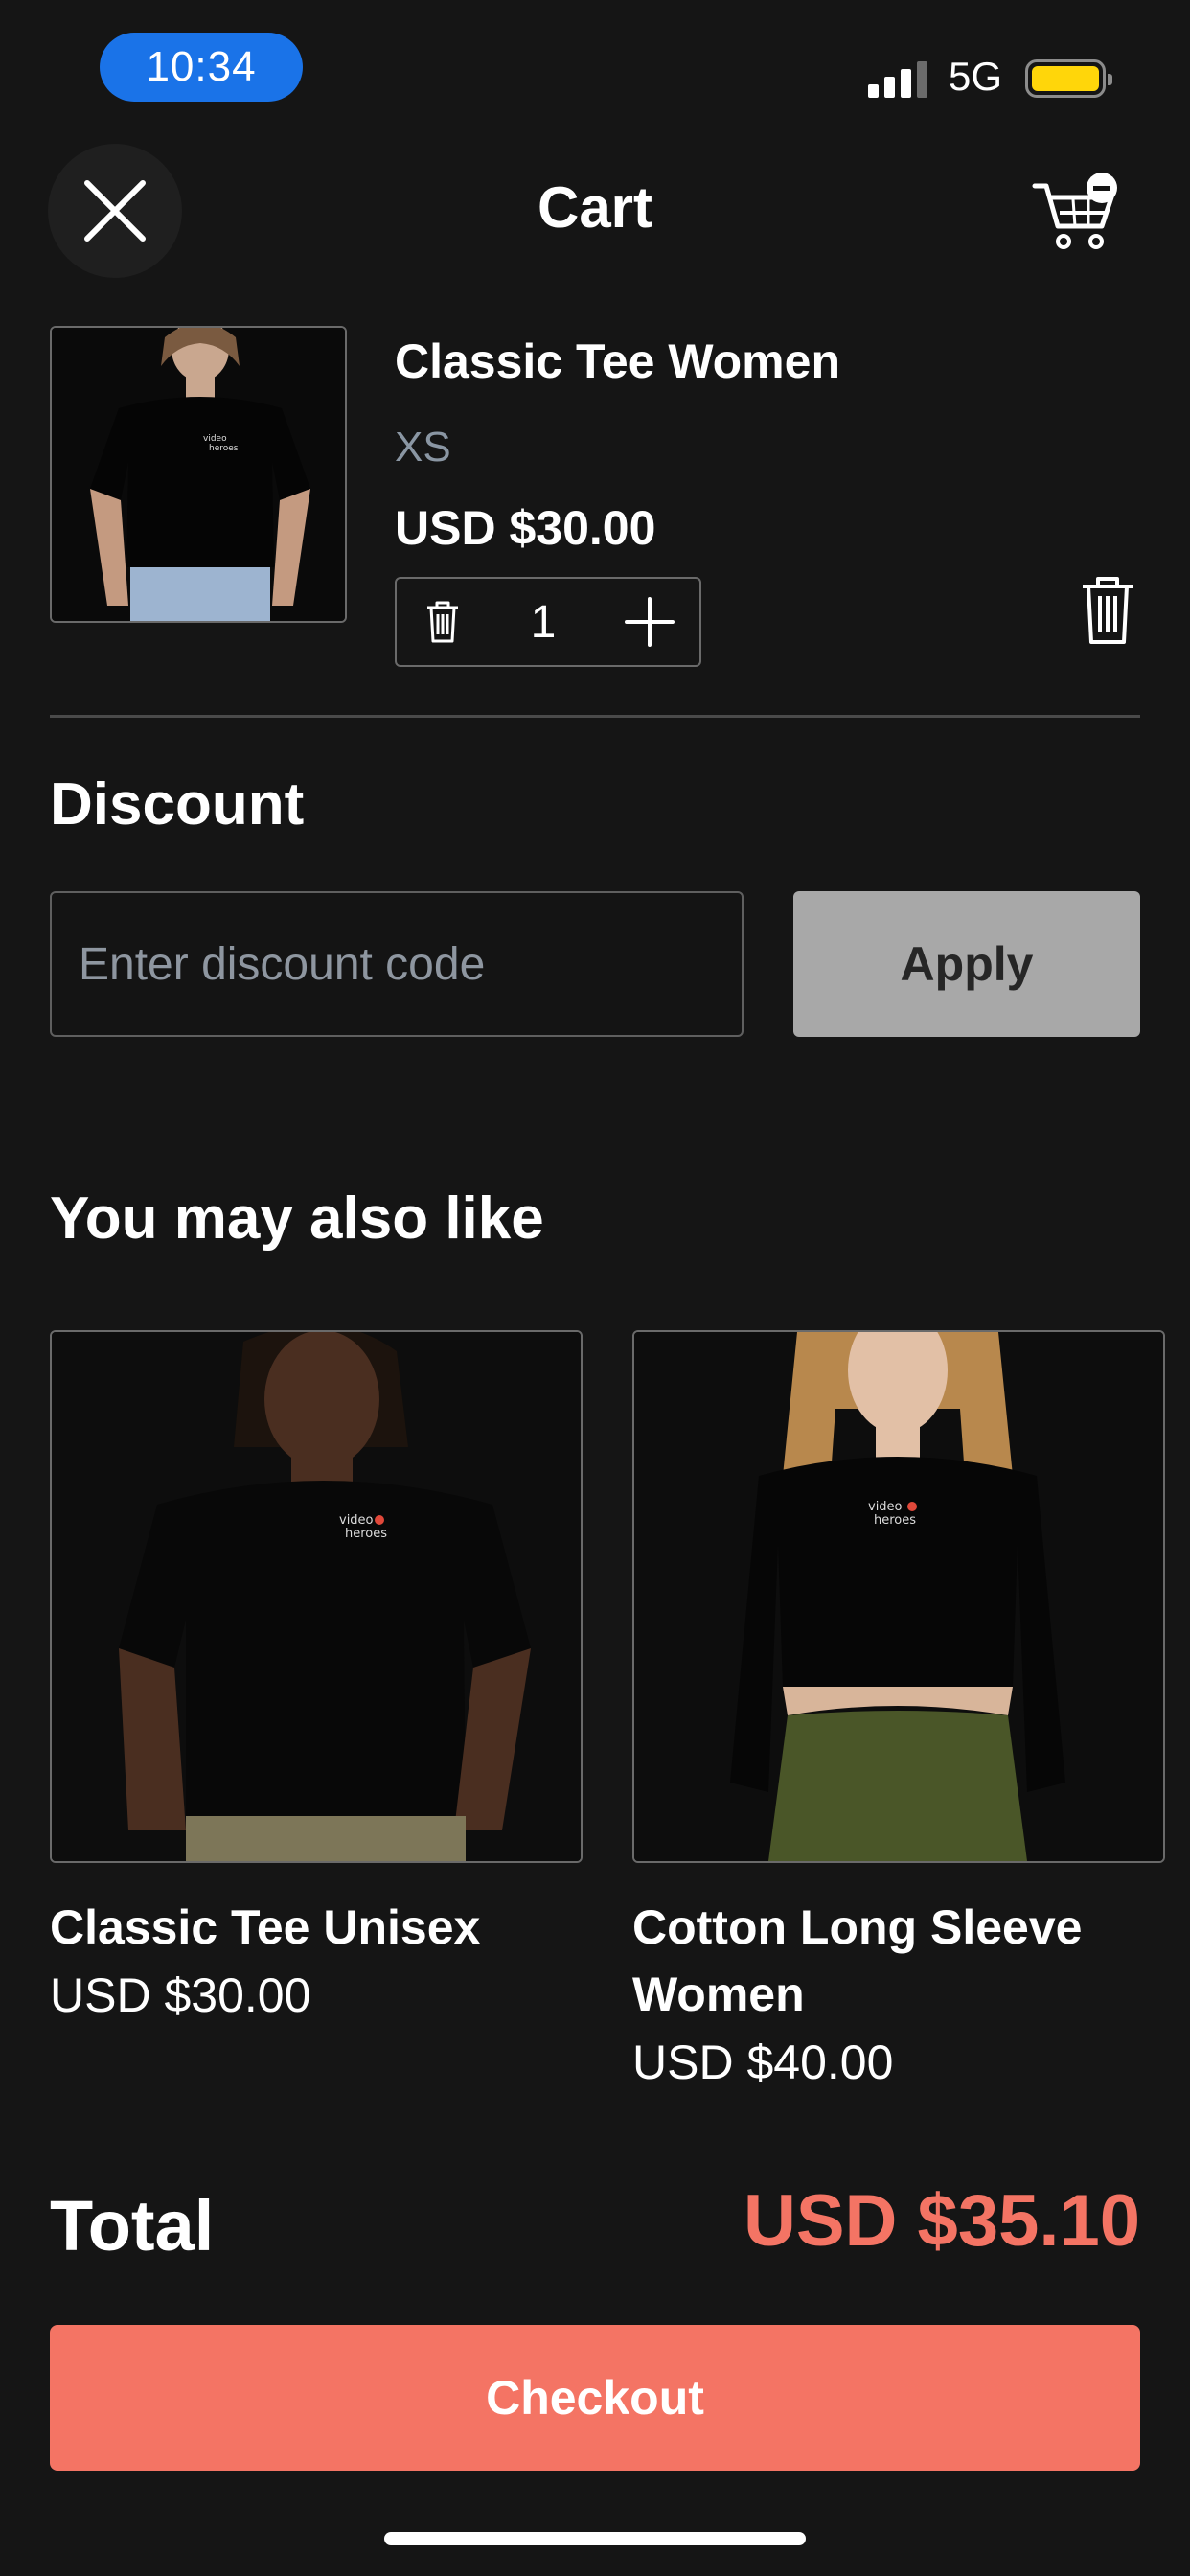 The image size is (1190, 2576). Describe the element at coordinates (423, 447) in the screenshot. I see `cart-item-variant: XS` at that location.